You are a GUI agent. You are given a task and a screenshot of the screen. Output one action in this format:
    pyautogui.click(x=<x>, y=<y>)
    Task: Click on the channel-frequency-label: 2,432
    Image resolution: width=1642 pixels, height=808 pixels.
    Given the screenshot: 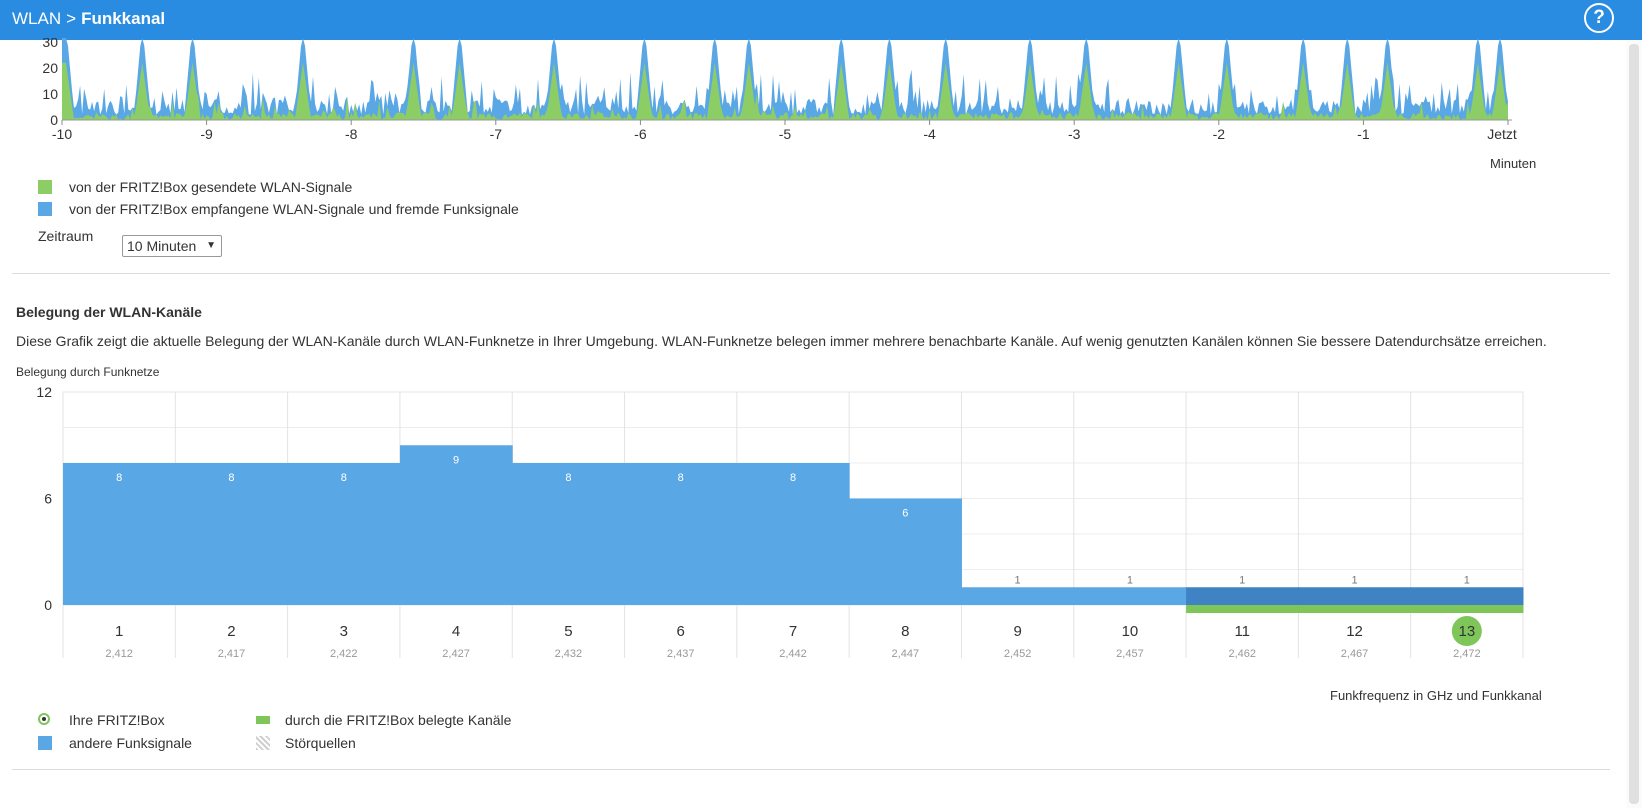 What is the action you would take?
    pyautogui.click(x=569, y=654)
    